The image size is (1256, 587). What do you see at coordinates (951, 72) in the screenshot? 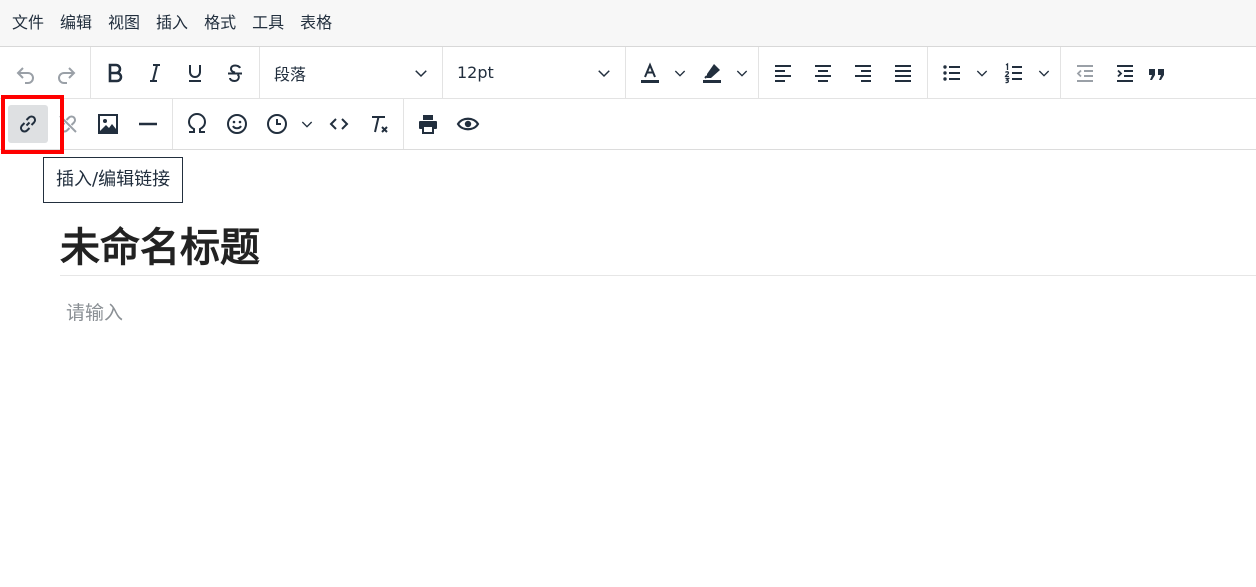
I see `bullet-list-icon` at bounding box center [951, 72].